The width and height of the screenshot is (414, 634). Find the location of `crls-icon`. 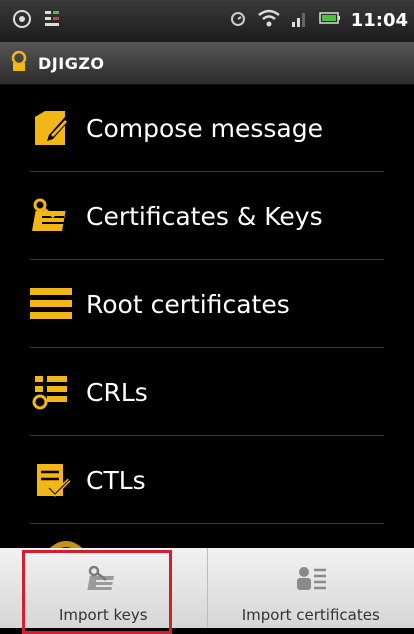

crls-icon is located at coordinates (51, 392).